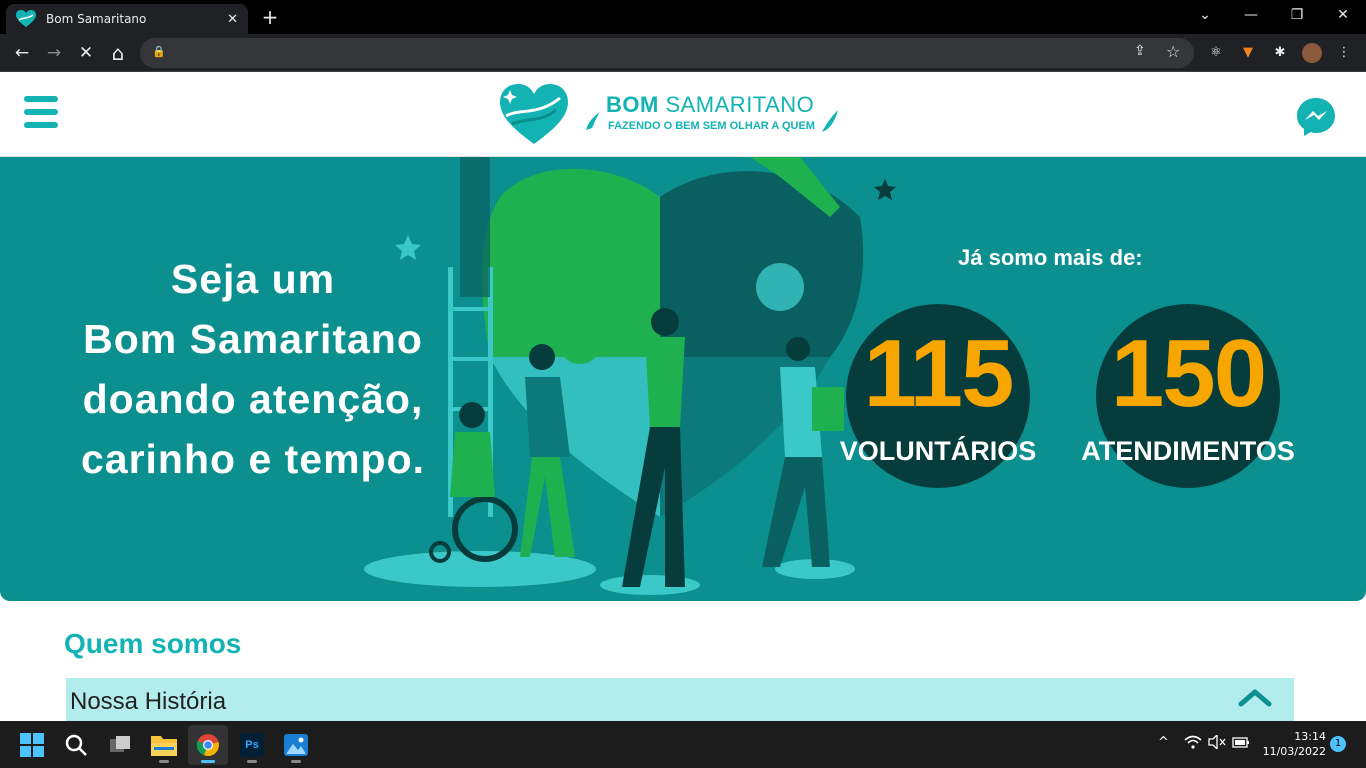  What do you see at coordinates (1344, 53) in the screenshot?
I see `menu-dots-icon: ⋮` at bounding box center [1344, 53].